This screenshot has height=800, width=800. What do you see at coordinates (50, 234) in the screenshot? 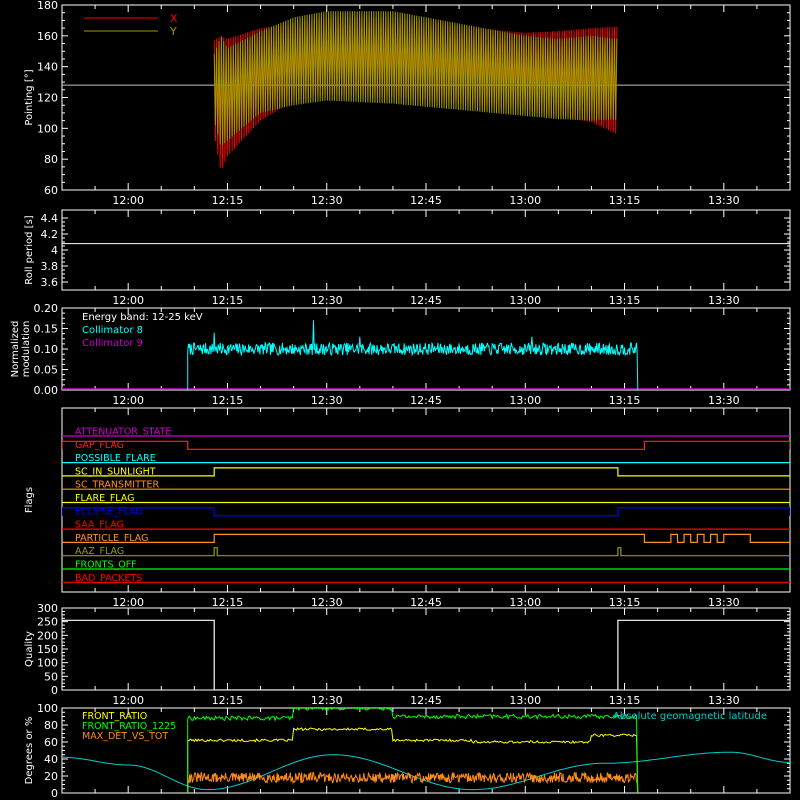
I see `y-tick-label: 4.2` at bounding box center [50, 234].